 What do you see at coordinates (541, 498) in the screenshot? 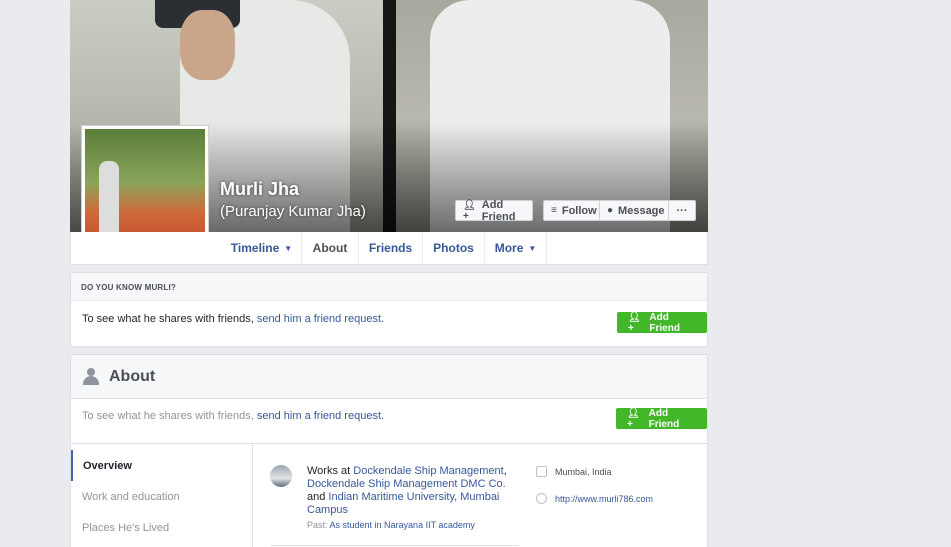
I see `globe-icon` at bounding box center [541, 498].